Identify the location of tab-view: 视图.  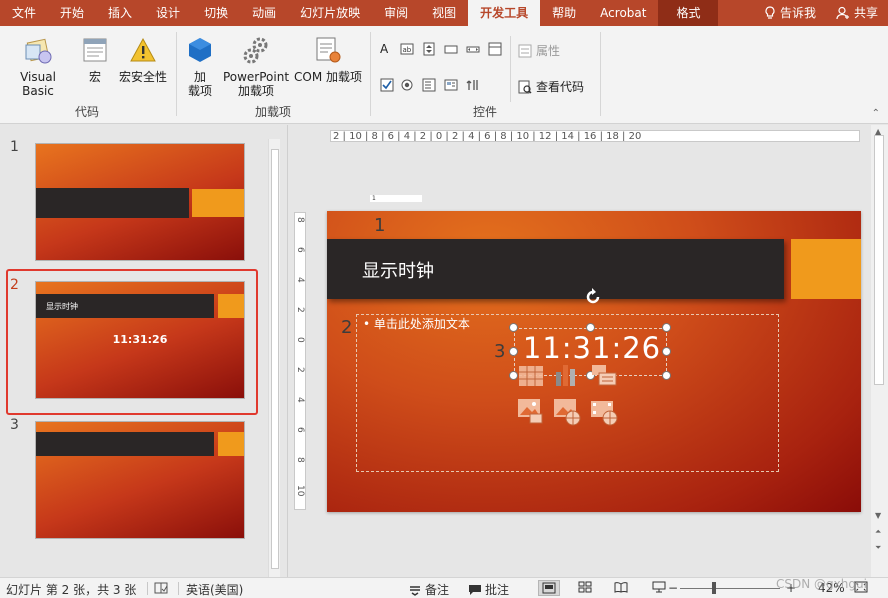
(444, 13).